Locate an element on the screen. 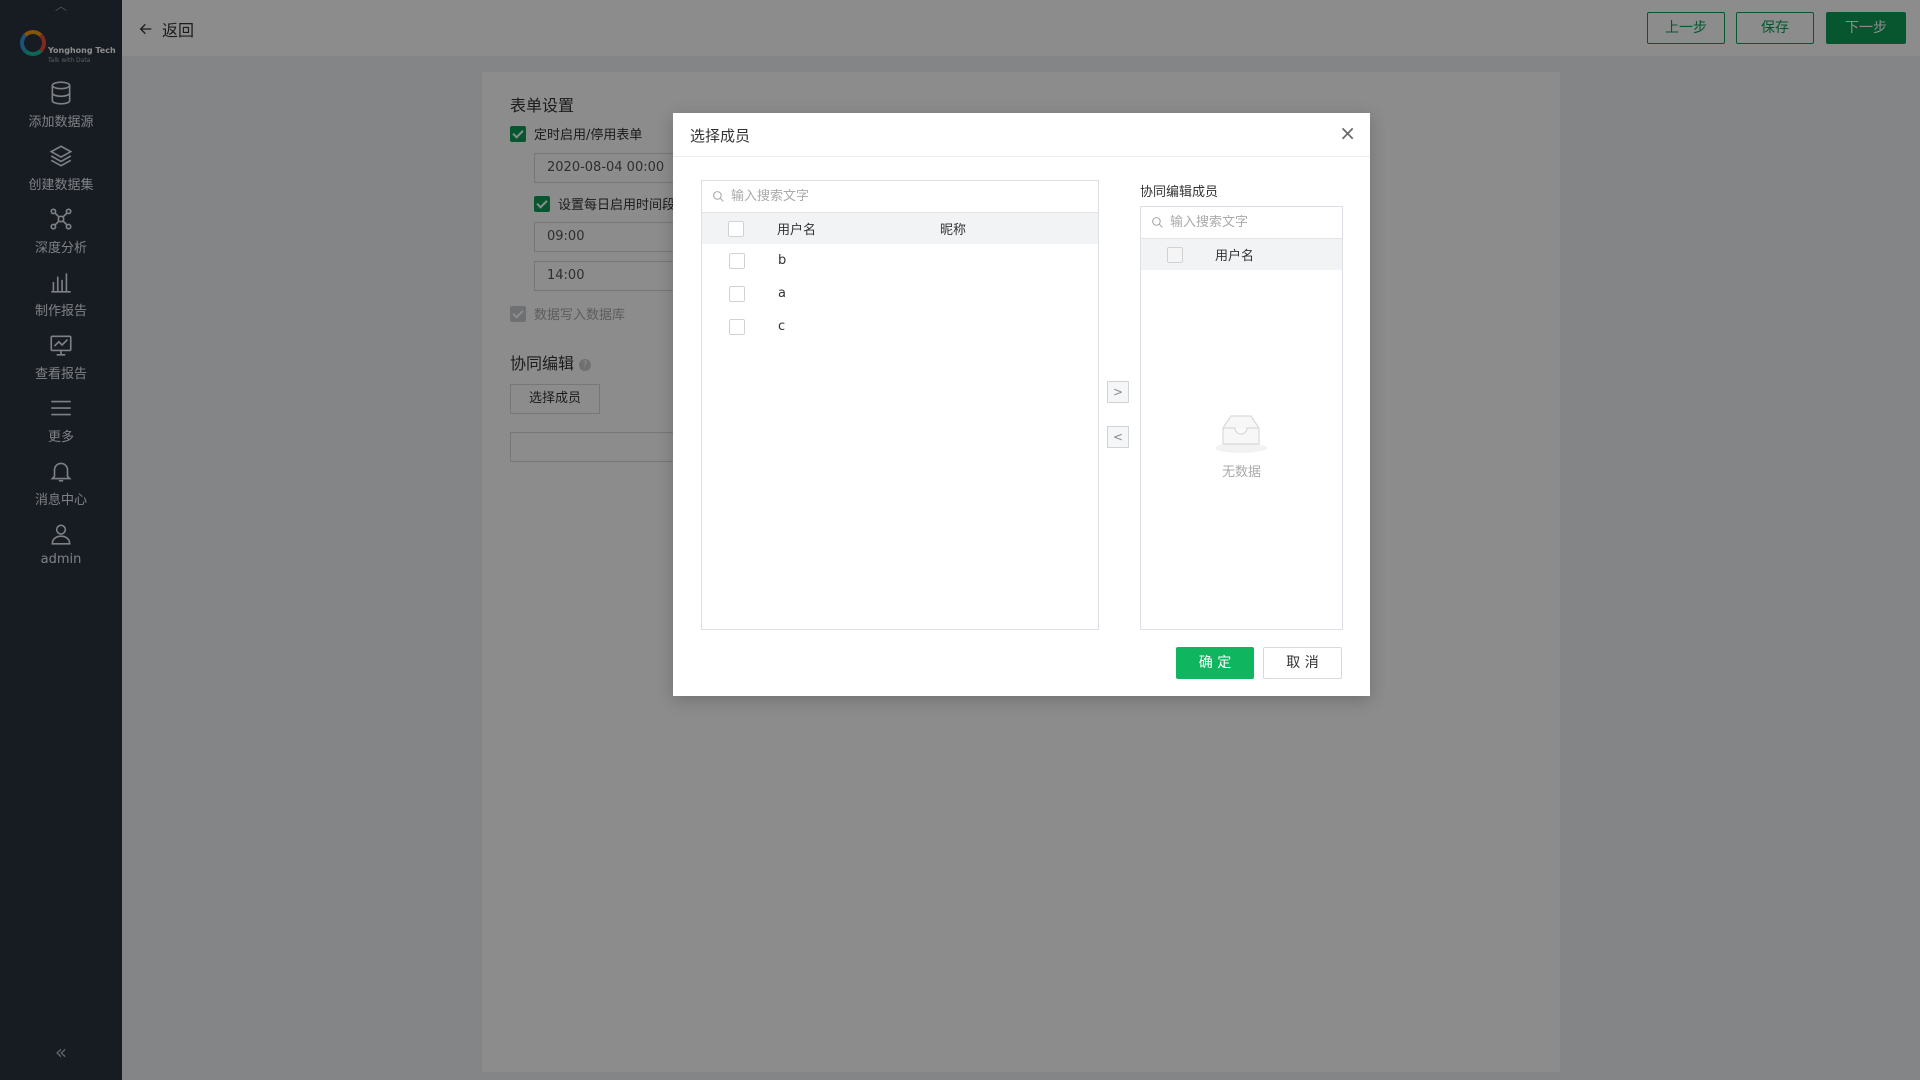  modal-title: 选择成员 is located at coordinates (720, 136).